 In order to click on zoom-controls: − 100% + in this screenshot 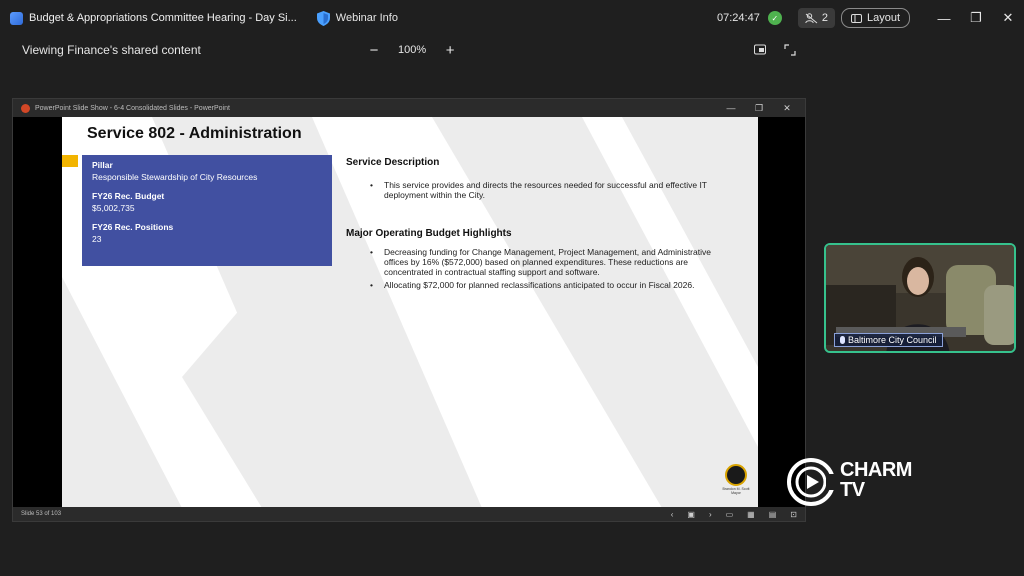, I will do `click(412, 50)`.